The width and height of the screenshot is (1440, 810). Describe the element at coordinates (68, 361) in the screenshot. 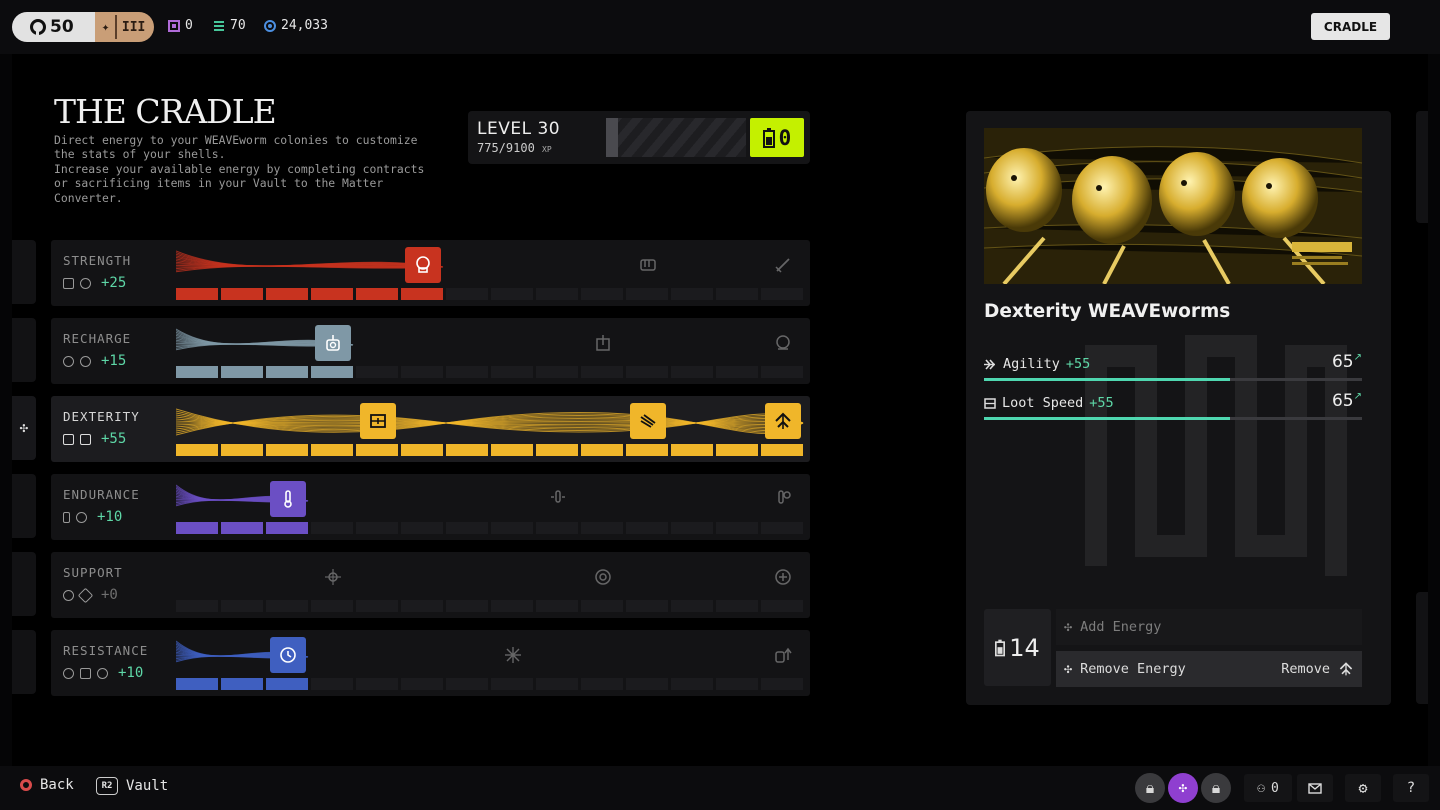

I see `radio-icon` at that location.